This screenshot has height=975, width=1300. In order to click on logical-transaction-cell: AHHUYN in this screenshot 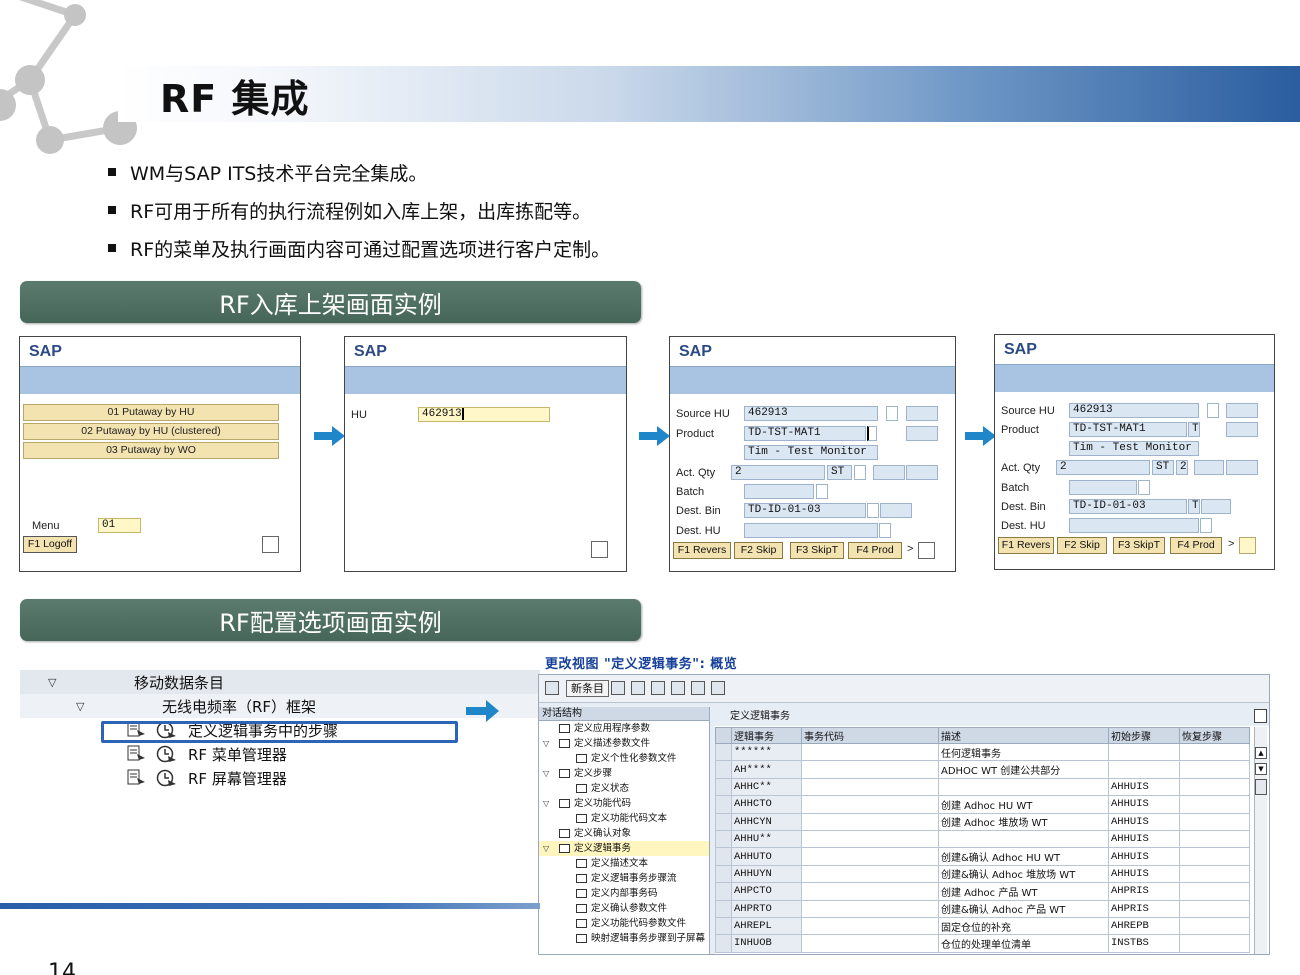, I will do `click(766, 874)`.